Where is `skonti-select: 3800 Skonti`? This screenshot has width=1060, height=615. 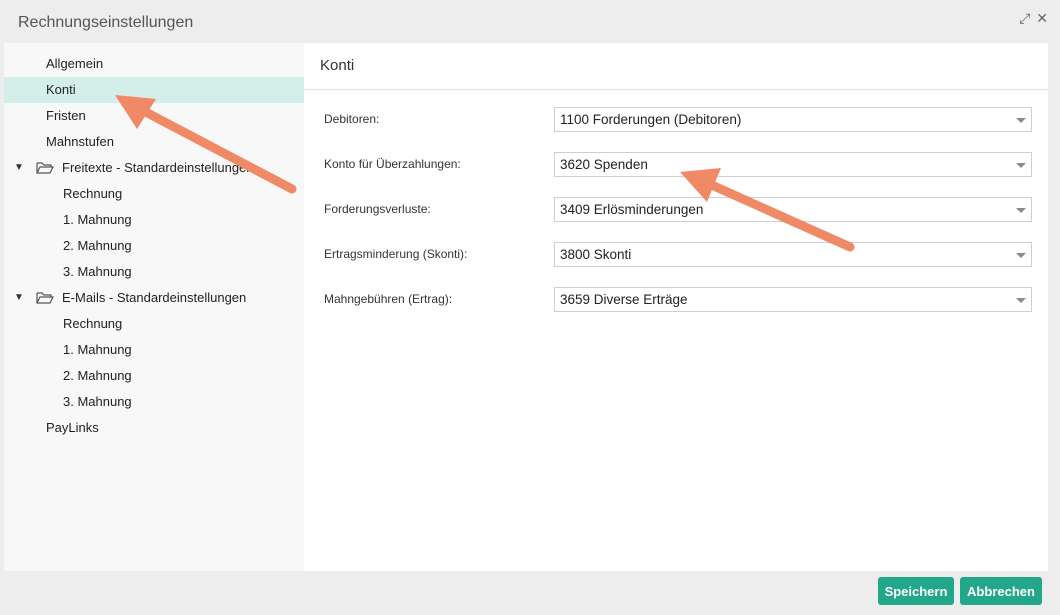
skonti-select: 3800 Skonti is located at coordinates (793, 254).